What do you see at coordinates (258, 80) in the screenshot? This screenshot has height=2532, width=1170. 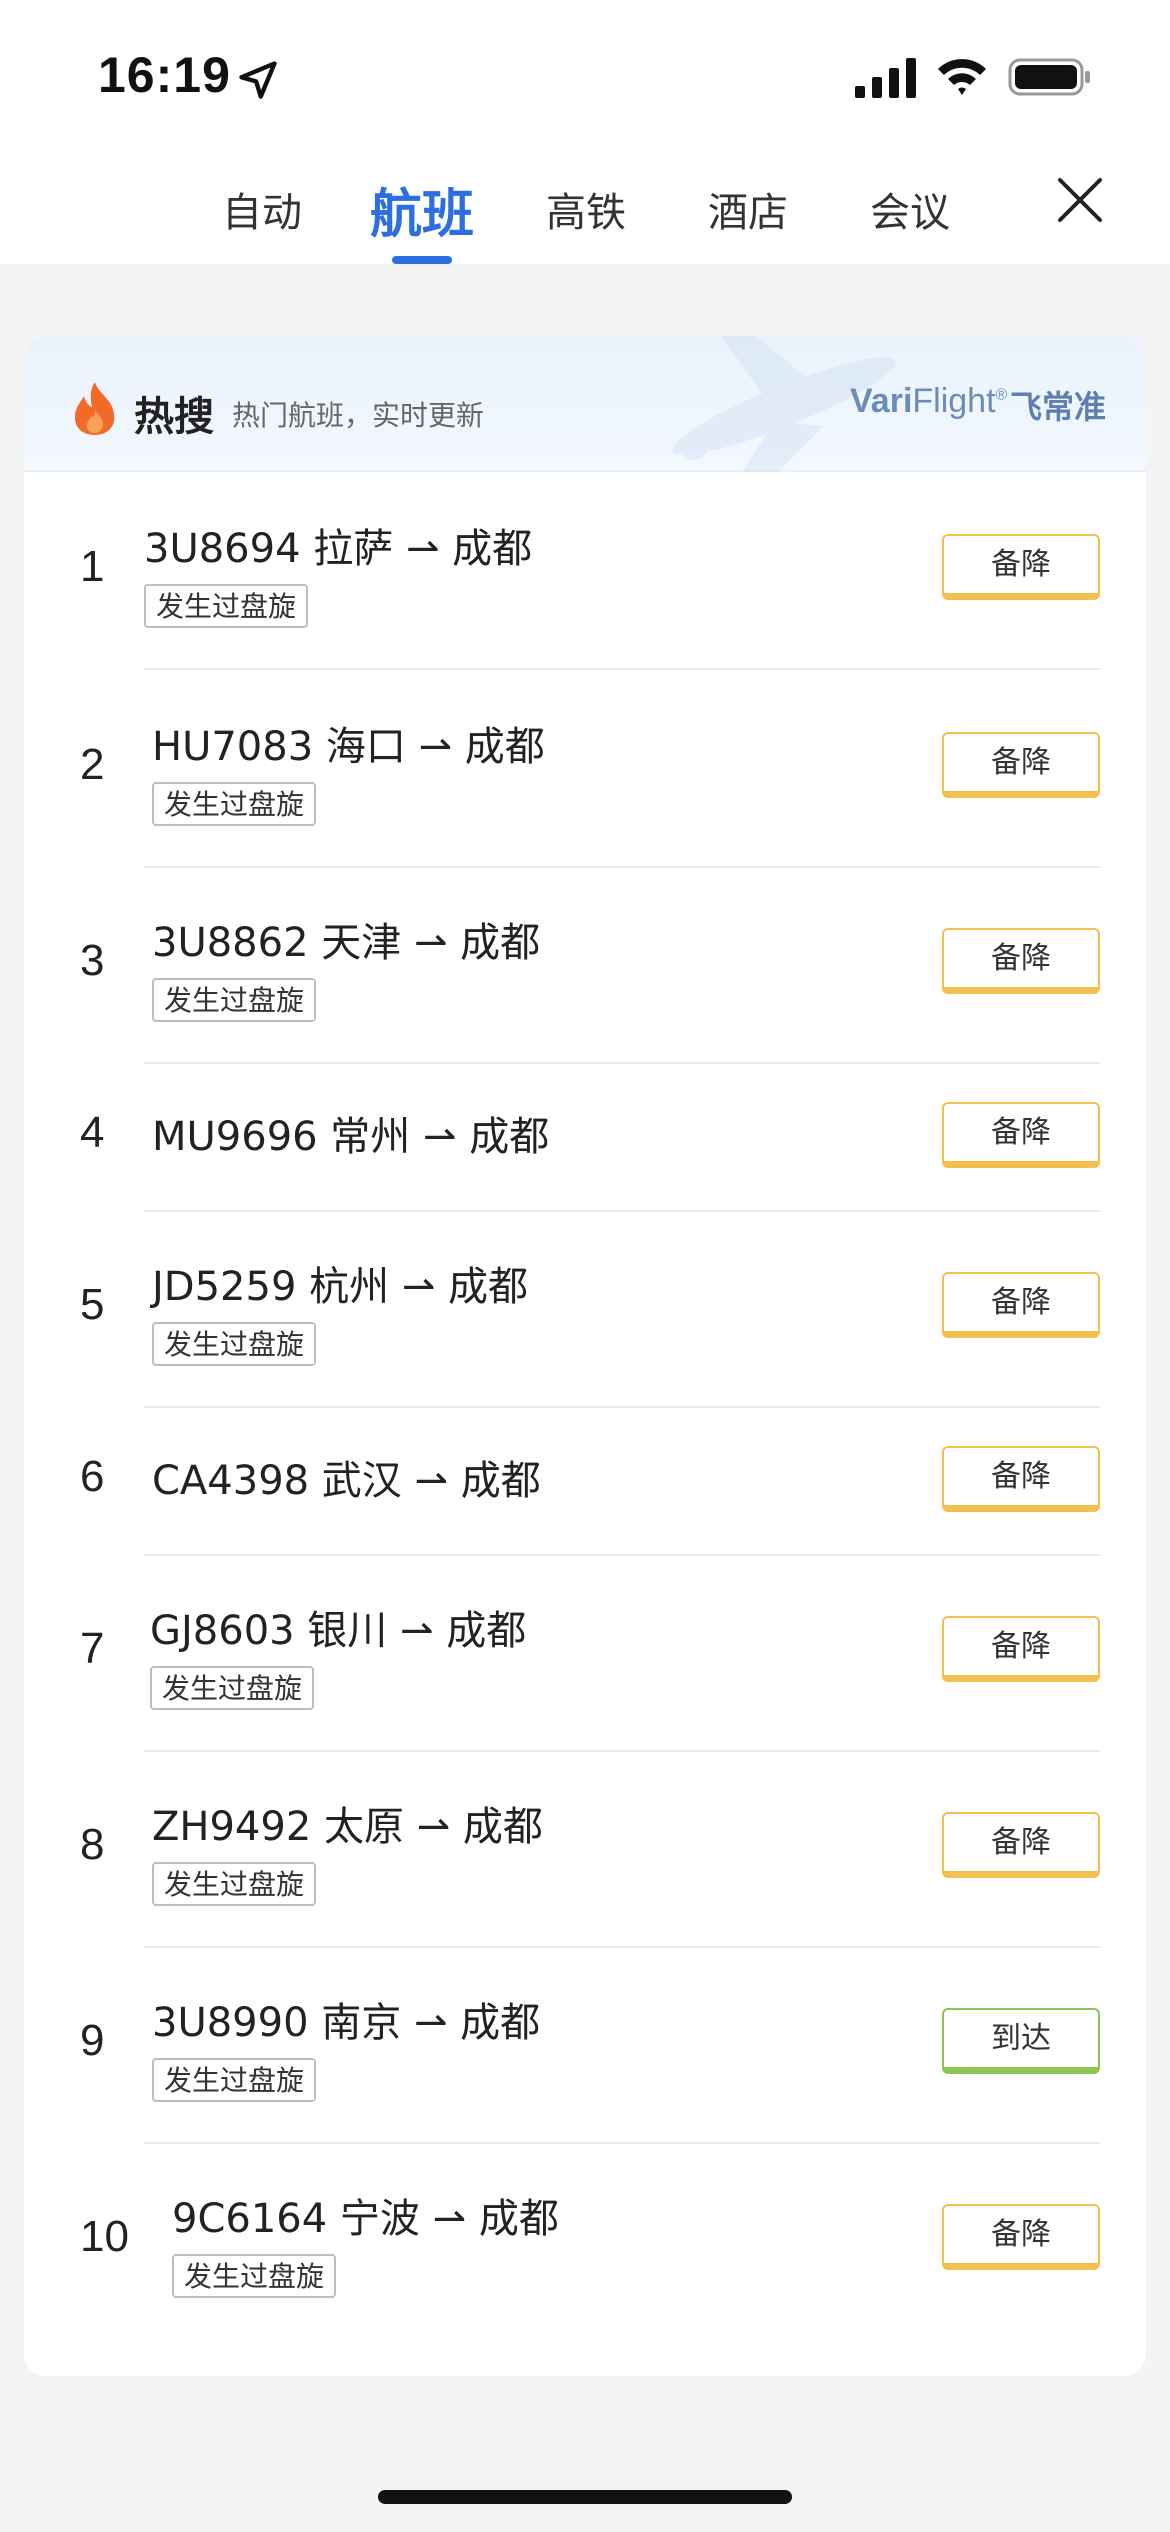 I see `location-arrow-icon` at bounding box center [258, 80].